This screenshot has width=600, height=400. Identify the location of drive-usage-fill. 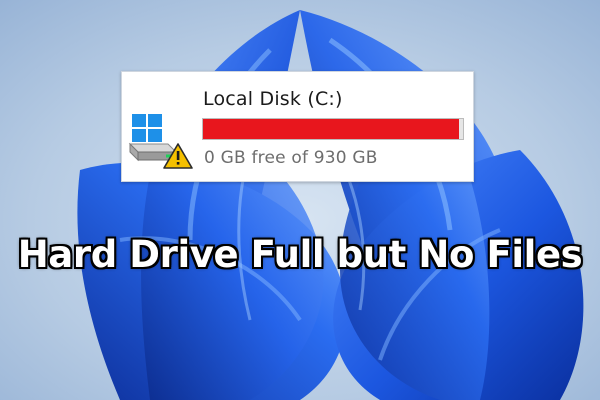
(331, 129).